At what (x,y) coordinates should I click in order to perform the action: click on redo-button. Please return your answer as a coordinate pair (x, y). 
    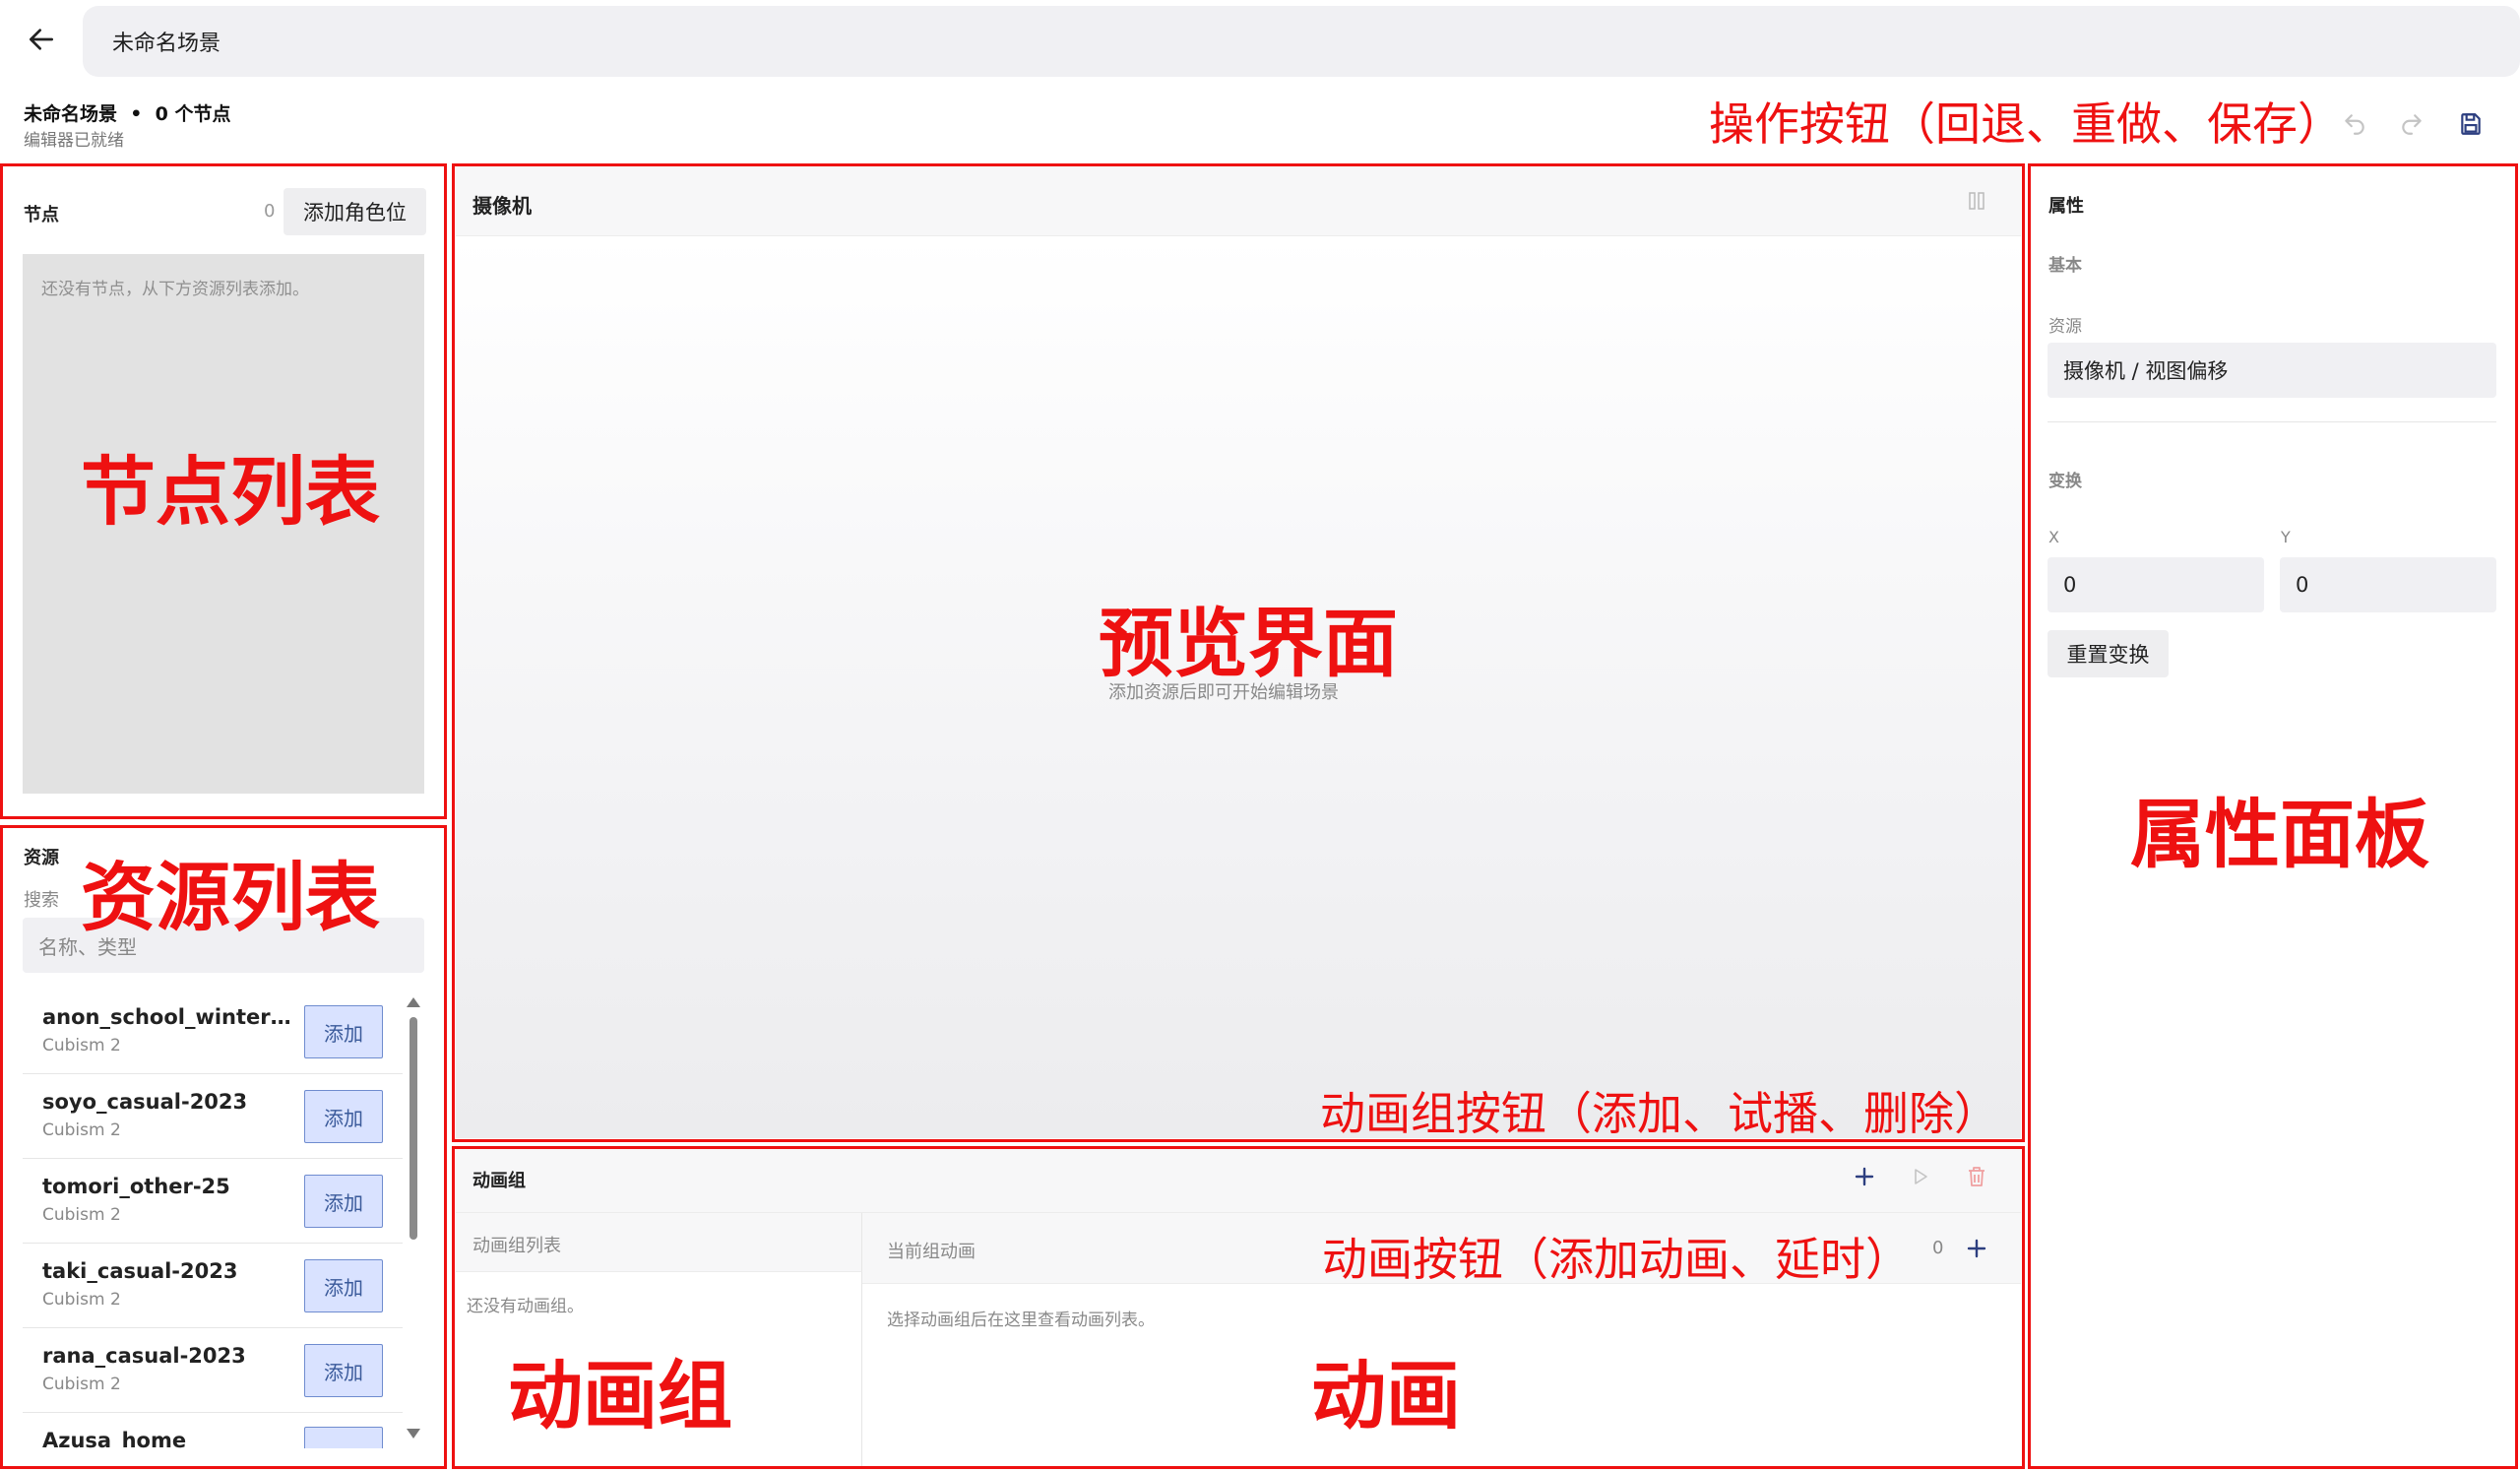
    Looking at the image, I should click on (2411, 124).